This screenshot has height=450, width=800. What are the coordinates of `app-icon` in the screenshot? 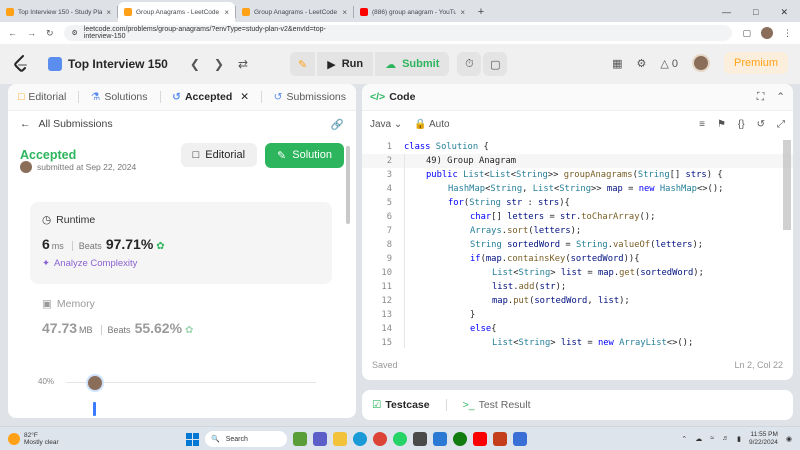 It's located at (420, 439).